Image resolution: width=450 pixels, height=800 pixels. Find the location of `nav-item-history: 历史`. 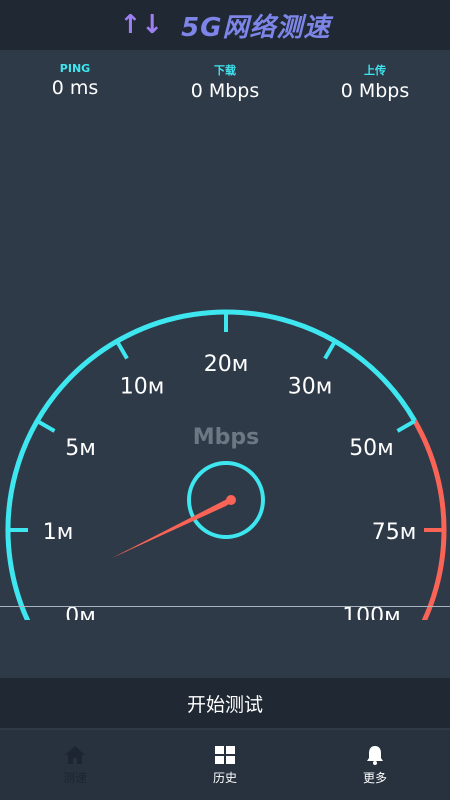

nav-item-history: 历史 is located at coordinates (225, 765).